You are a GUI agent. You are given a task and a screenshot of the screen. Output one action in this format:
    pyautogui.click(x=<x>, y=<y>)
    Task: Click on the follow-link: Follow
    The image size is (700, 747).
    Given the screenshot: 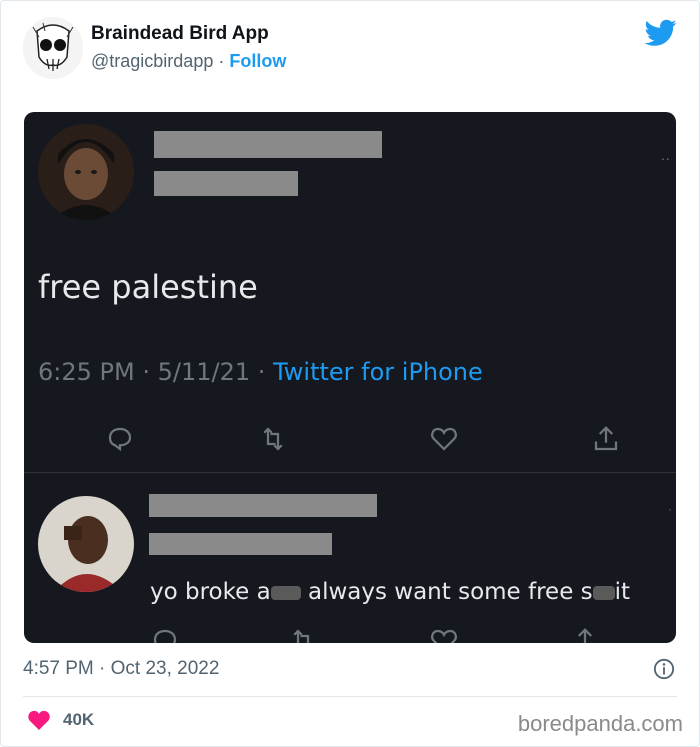 What is the action you would take?
    pyautogui.click(x=257, y=61)
    